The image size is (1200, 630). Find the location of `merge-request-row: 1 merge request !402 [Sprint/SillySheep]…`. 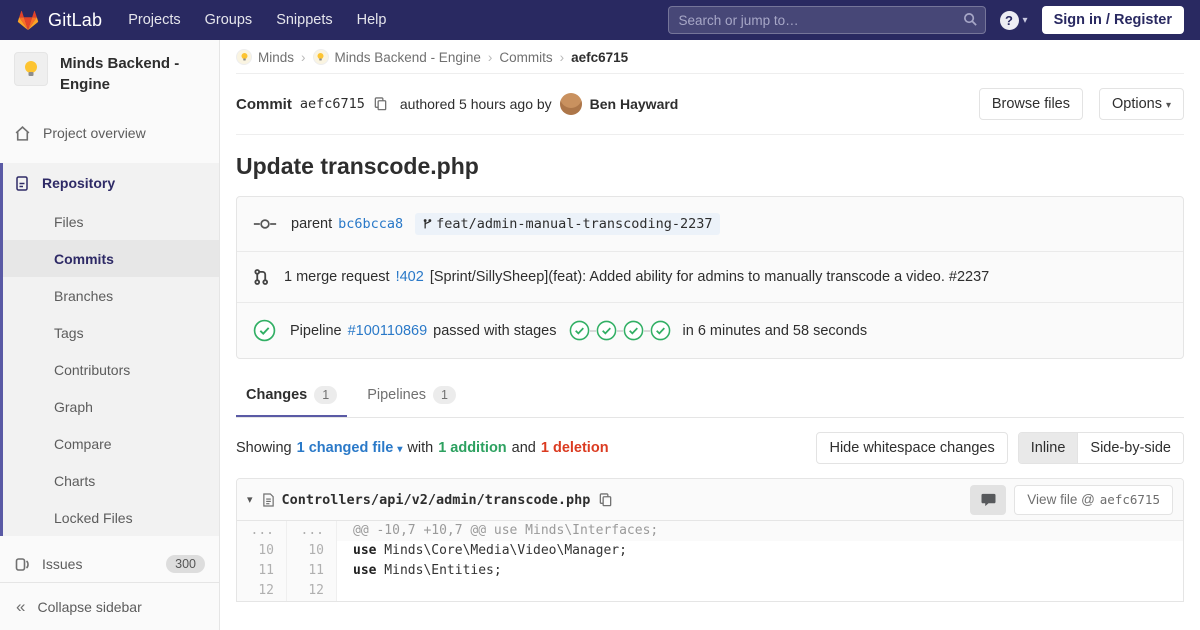

merge-request-row: 1 merge request !402 [Sprint/SillySheep]… is located at coordinates (710, 277).